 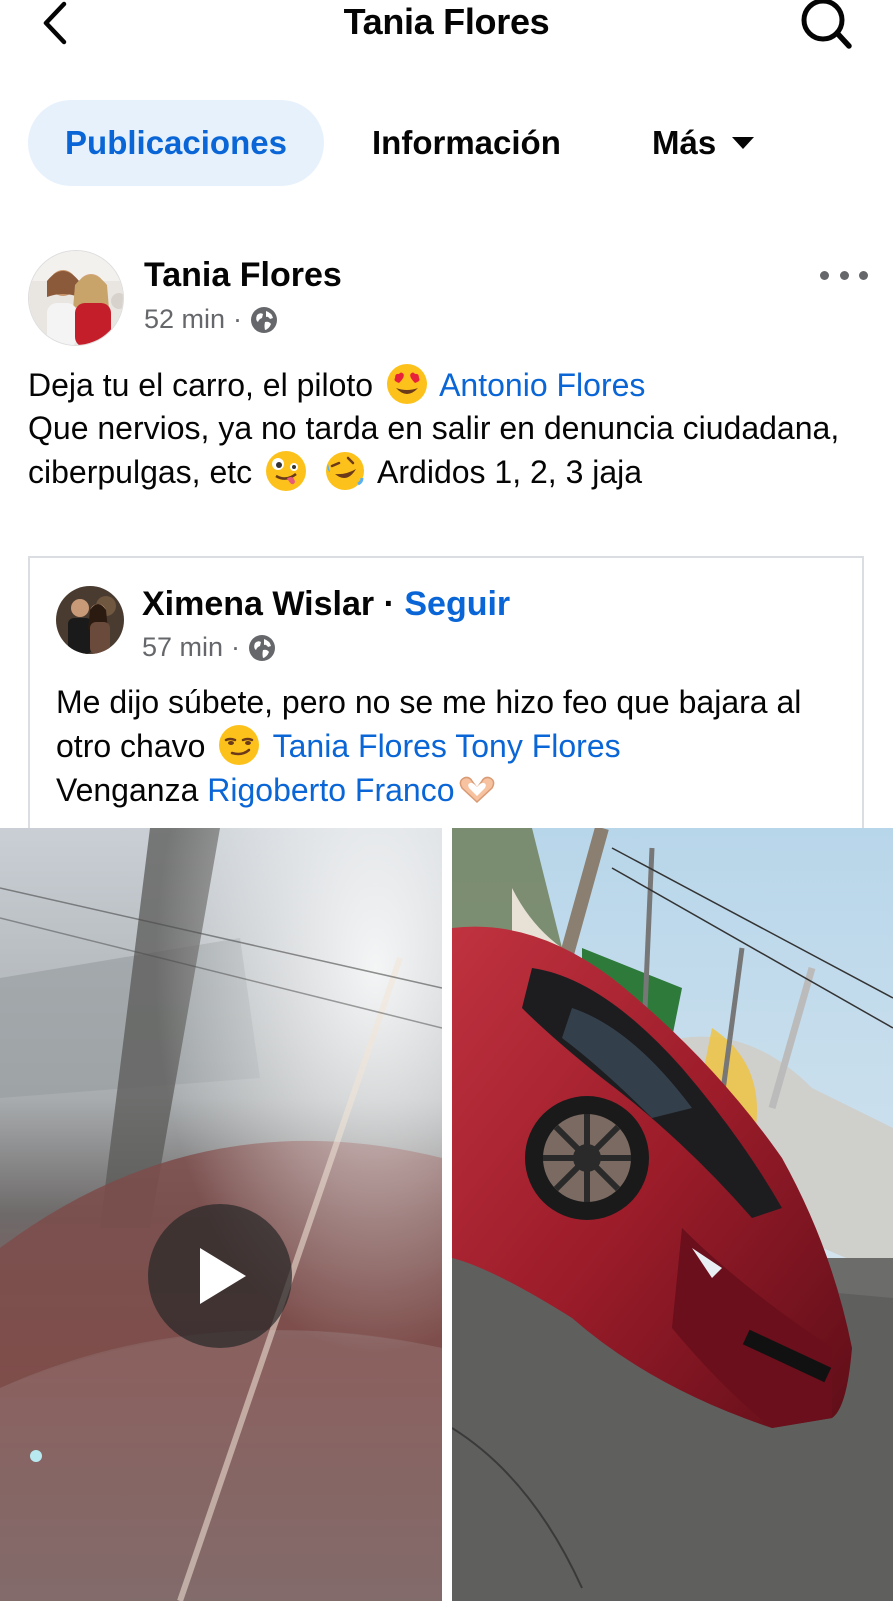 What do you see at coordinates (243, 275) in the screenshot?
I see `post-author: Tania Flores` at bounding box center [243, 275].